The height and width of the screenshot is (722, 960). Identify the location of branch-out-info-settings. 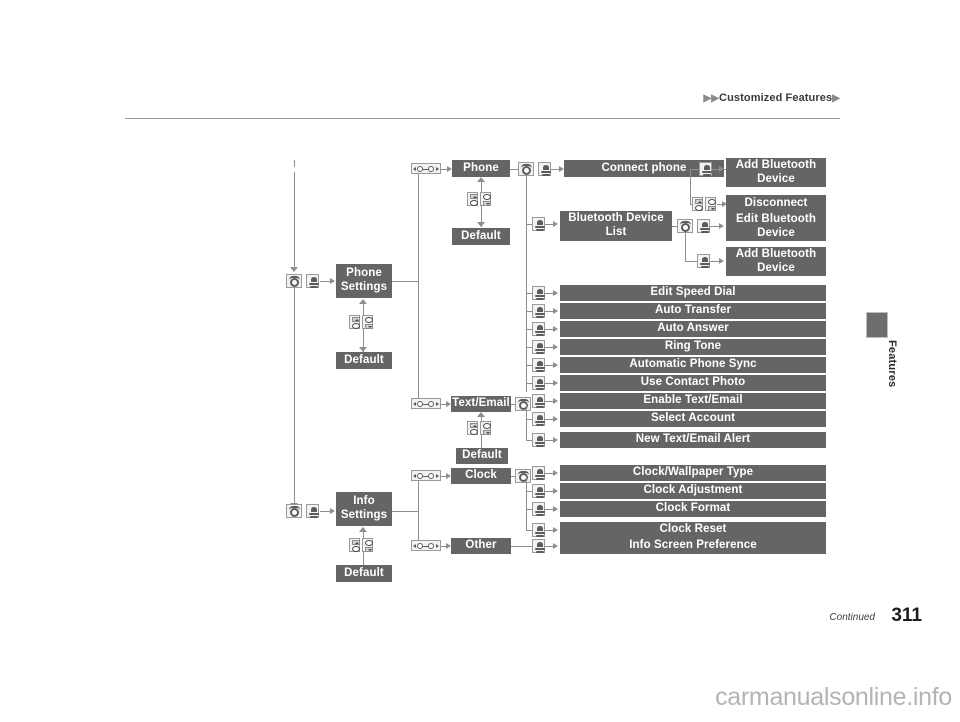
(405, 511).